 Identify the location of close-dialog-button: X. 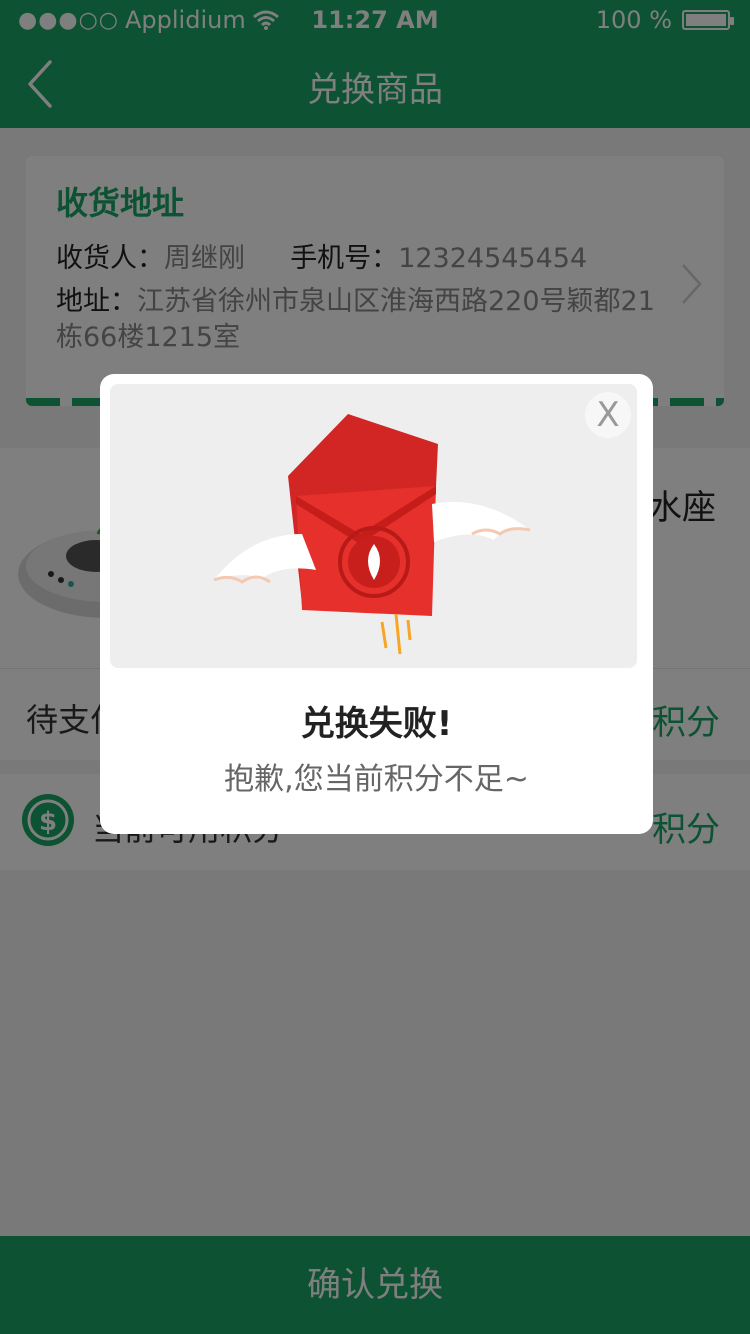
(608, 415).